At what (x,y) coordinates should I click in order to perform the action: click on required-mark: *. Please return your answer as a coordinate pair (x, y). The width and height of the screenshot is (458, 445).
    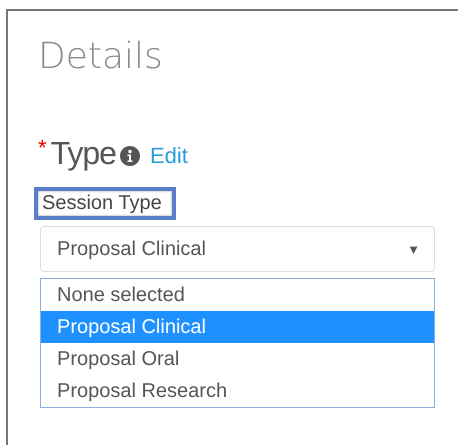
    Looking at the image, I should click on (42, 148).